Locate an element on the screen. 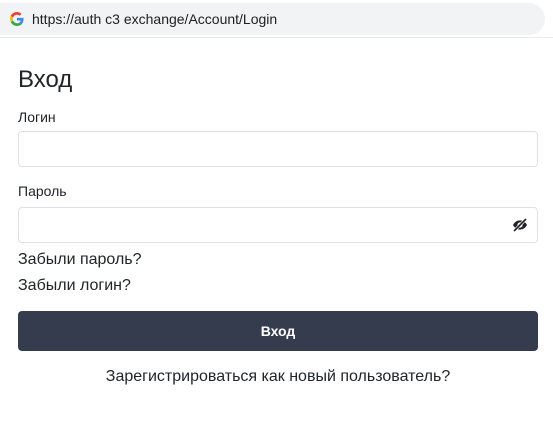 This screenshot has width=553, height=422. login-label: Логин is located at coordinates (37, 117).